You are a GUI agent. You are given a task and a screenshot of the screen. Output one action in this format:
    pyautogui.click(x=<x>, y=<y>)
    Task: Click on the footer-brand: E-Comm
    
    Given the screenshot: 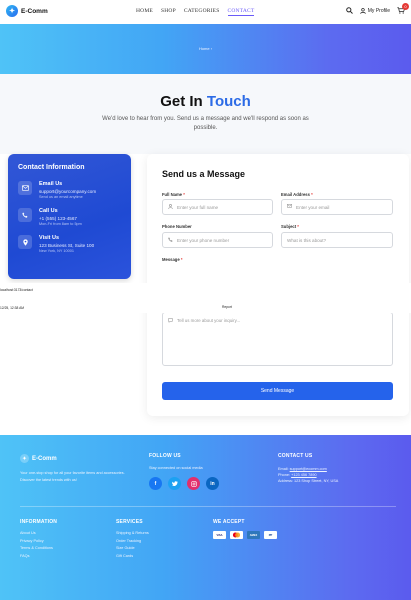 What is the action you would take?
    pyautogui.click(x=44, y=458)
    